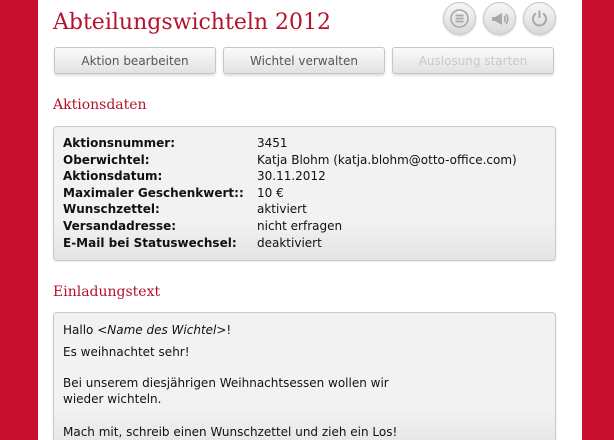 The height and width of the screenshot is (440, 614). Describe the element at coordinates (162, 330) in the screenshot. I see `recipient-placeholder: <Name des Wichtel>` at that location.